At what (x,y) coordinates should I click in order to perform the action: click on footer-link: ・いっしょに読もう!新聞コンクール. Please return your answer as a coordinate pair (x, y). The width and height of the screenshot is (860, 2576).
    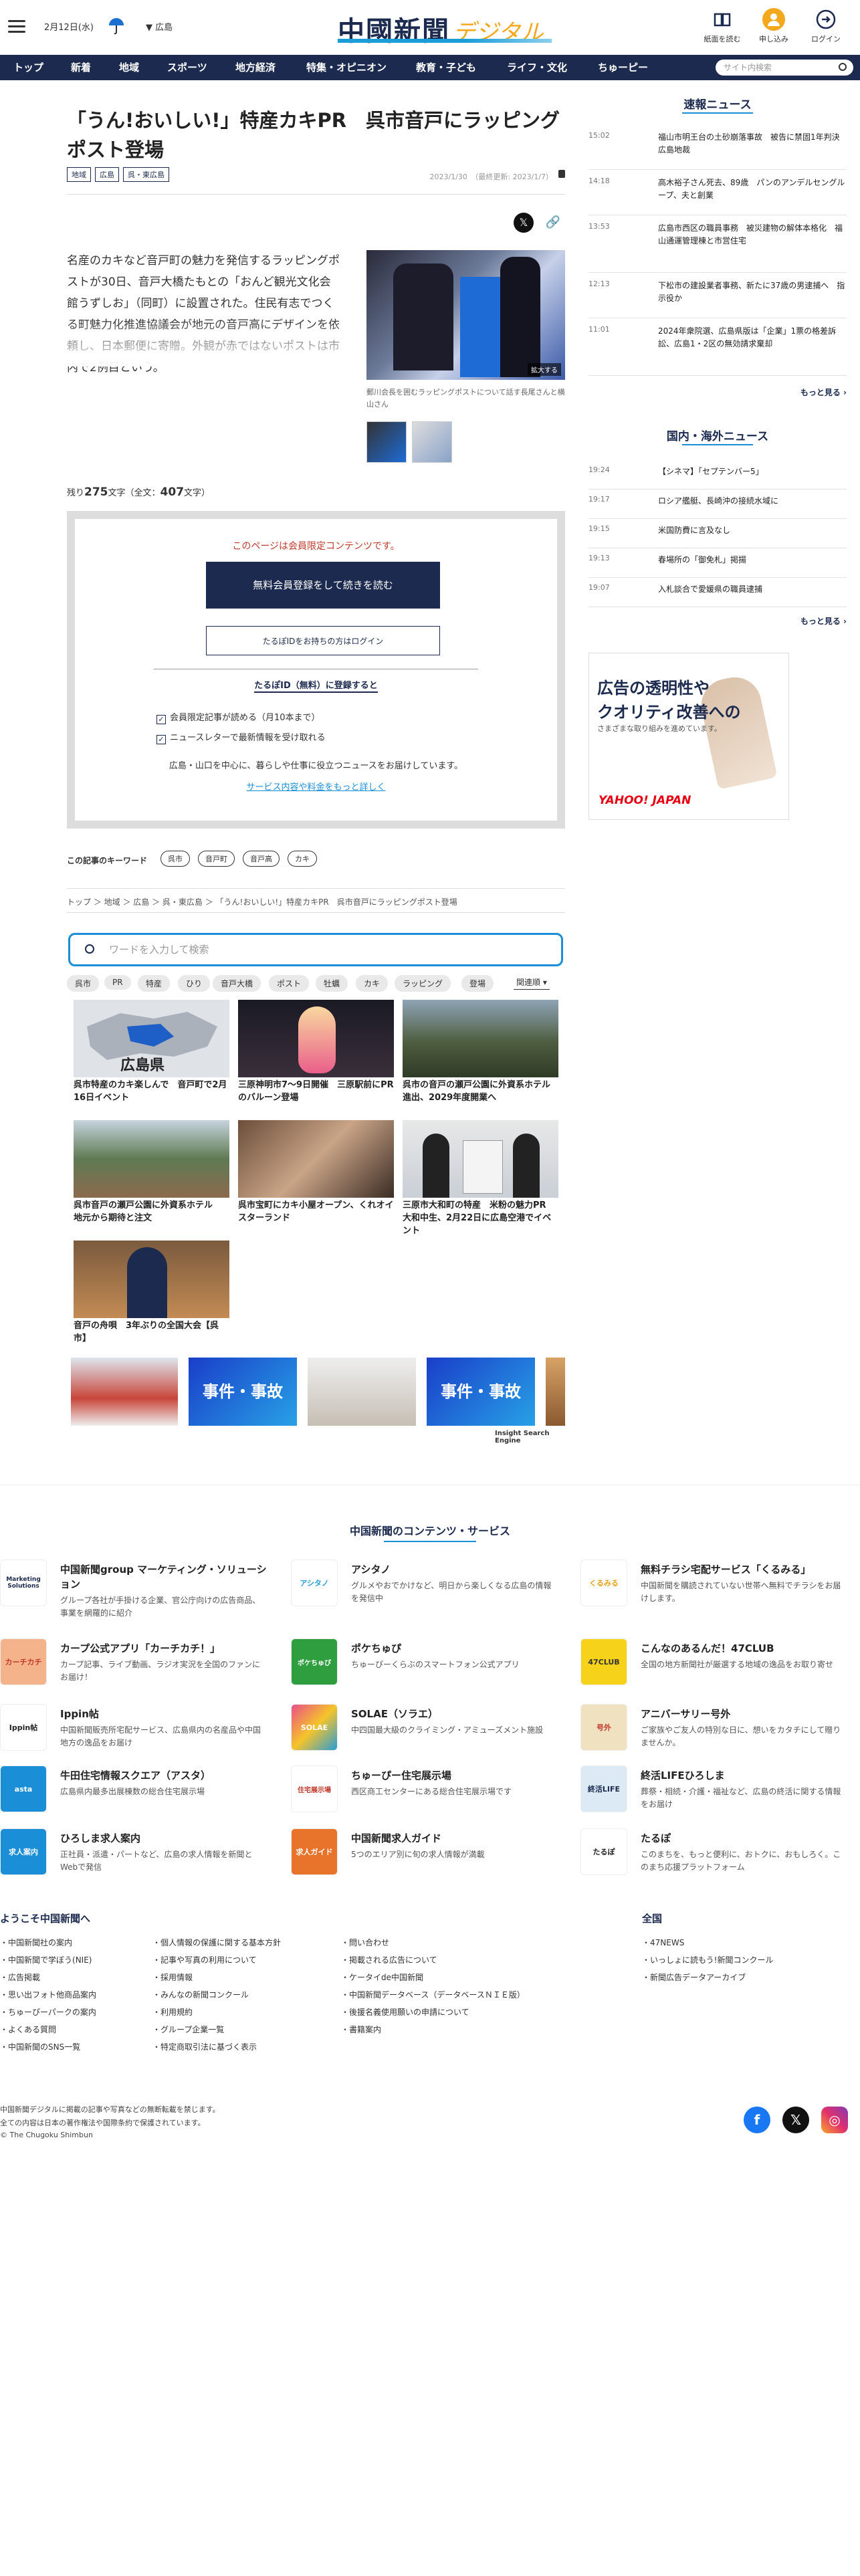
    Looking at the image, I should click on (707, 1960).